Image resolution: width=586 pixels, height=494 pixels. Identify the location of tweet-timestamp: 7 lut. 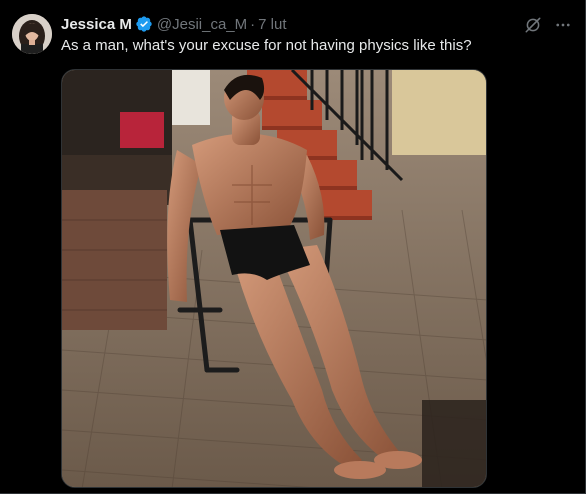
(272, 24).